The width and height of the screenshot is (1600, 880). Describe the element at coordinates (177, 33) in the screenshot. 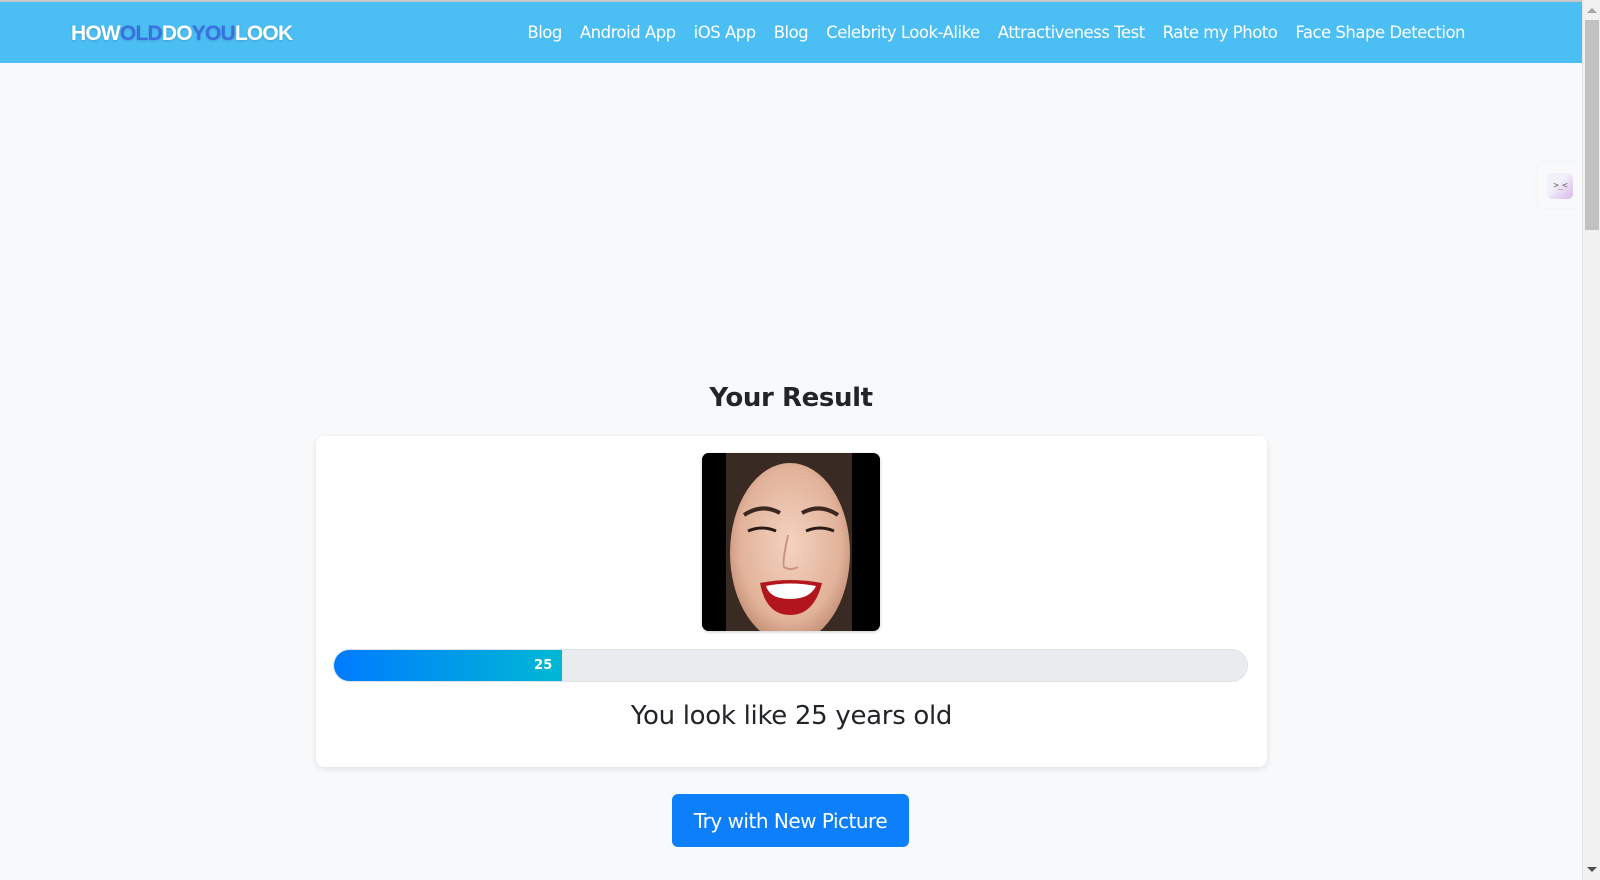

I see `logo-part-do: DO` at that location.